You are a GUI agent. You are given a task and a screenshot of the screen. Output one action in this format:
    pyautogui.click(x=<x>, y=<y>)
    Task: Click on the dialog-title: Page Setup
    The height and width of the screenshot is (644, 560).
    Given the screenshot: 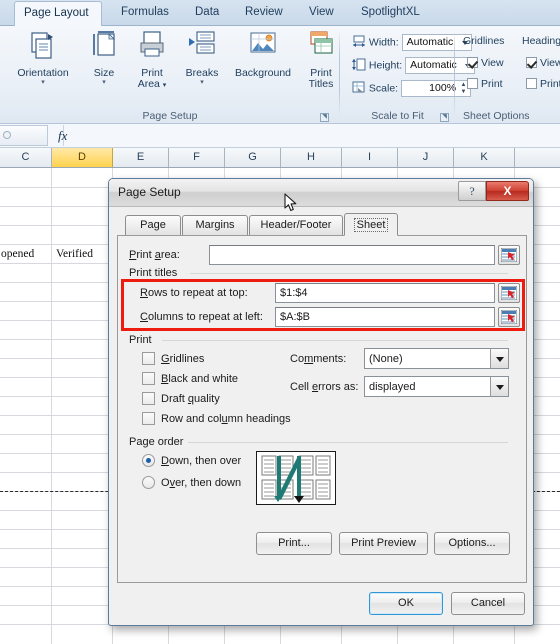 What is the action you would take?
    pyautogui.click(x=149, y=192)
    